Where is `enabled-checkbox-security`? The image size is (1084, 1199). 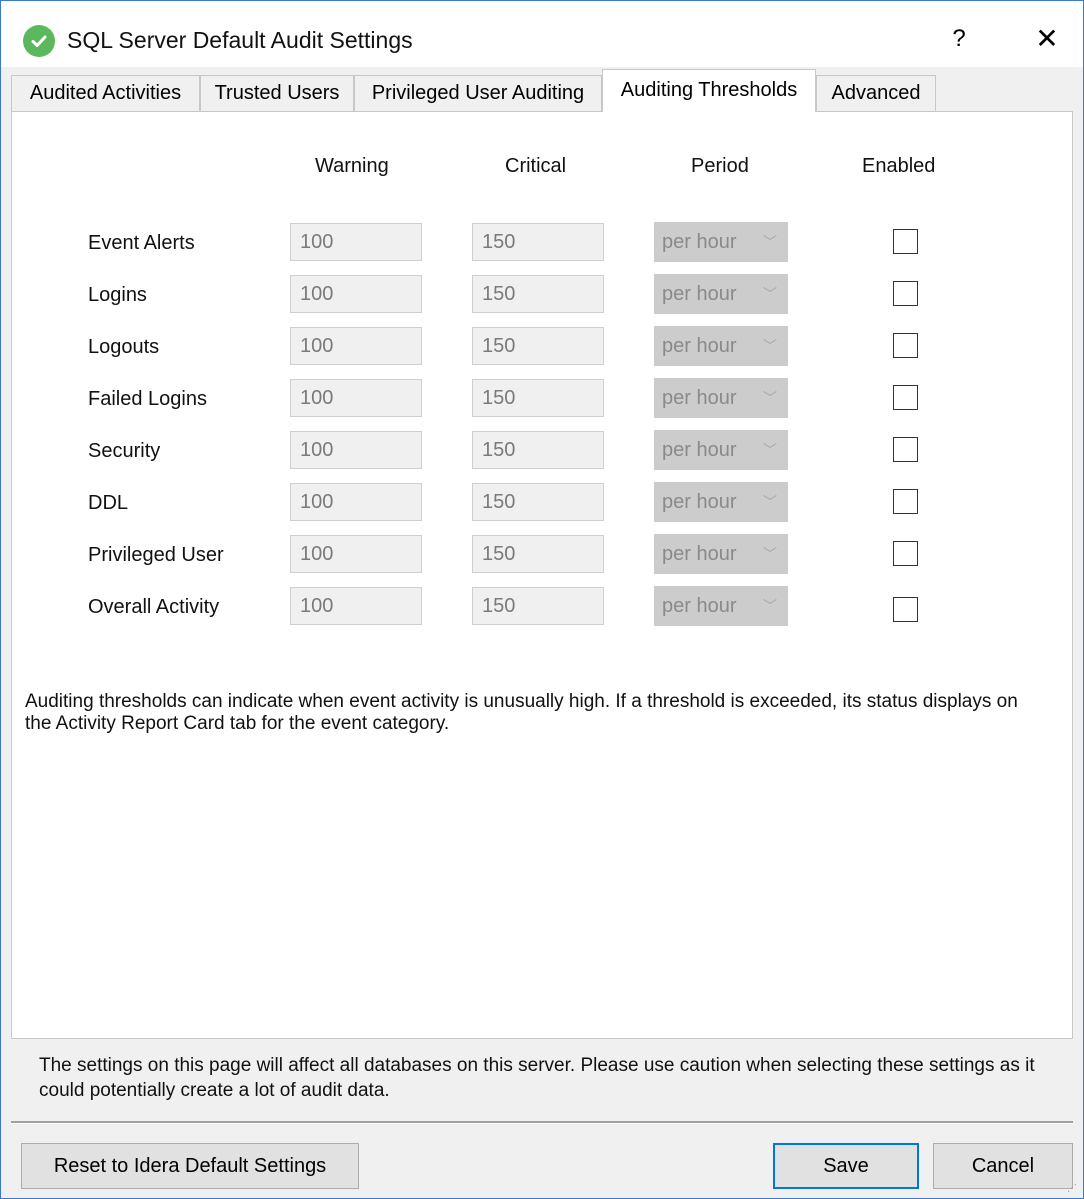 enabled-checkbox-security is located at coordinates (905, 449).